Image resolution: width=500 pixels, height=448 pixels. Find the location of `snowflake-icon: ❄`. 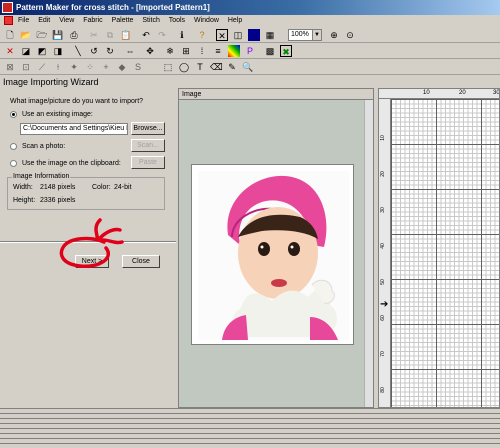

snowflake-icon: ❄ is located at coordinates (170, 51).